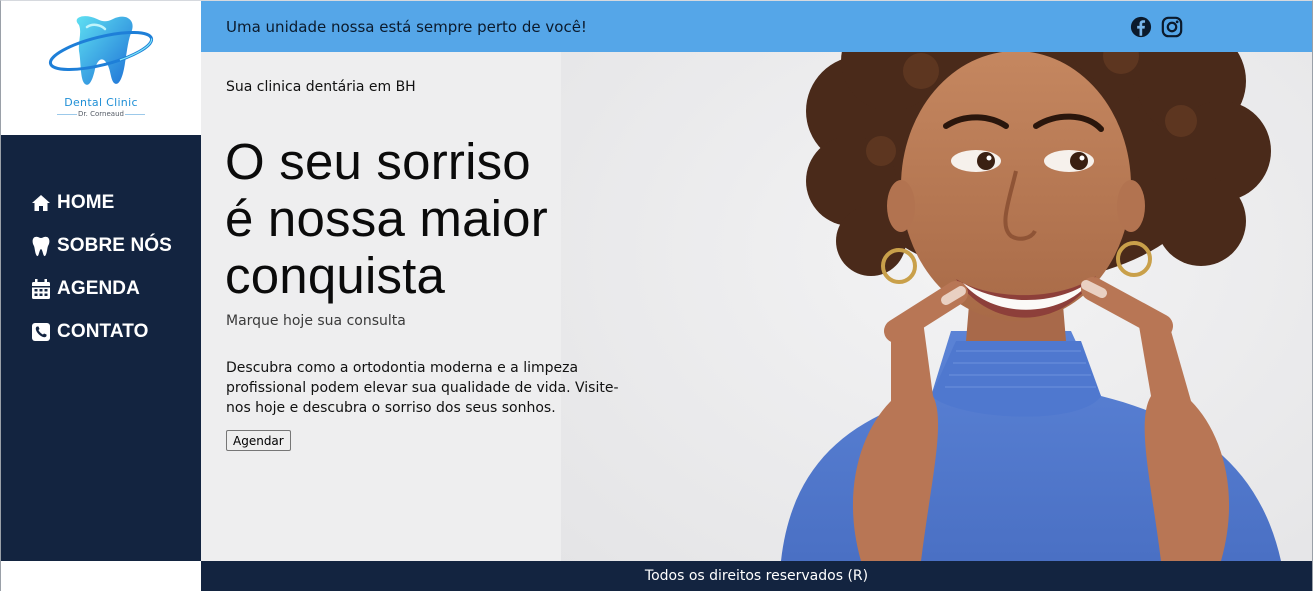 The height and width of the screenshot is (591, 1313). I want to click on brand-name: Dental Clinic, so click(101, 102).